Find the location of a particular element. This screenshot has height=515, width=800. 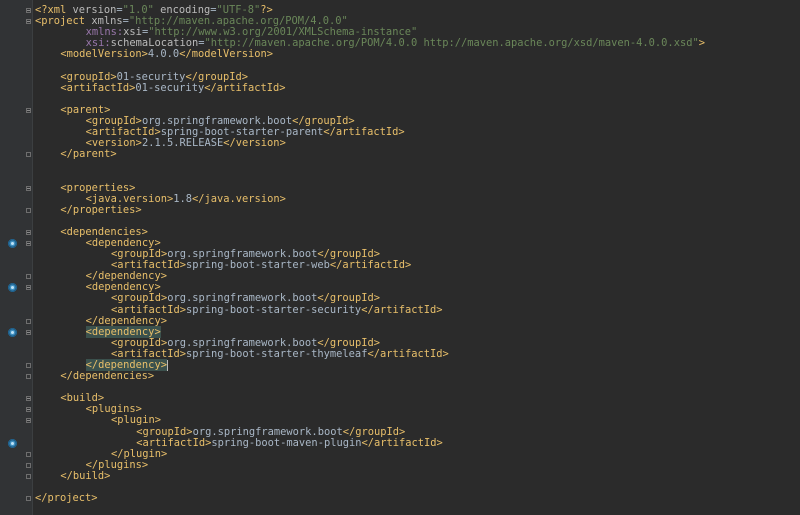

code-token: </project> is located at coordinates (66, 498).